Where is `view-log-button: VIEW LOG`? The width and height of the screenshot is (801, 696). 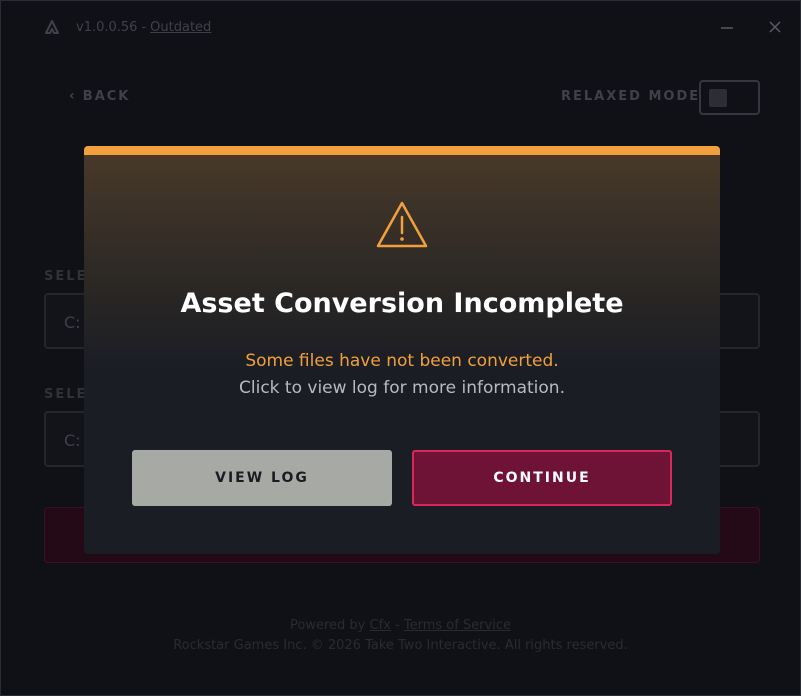
view-log-button: VIEW LOG is located at coordinates (262, 478).